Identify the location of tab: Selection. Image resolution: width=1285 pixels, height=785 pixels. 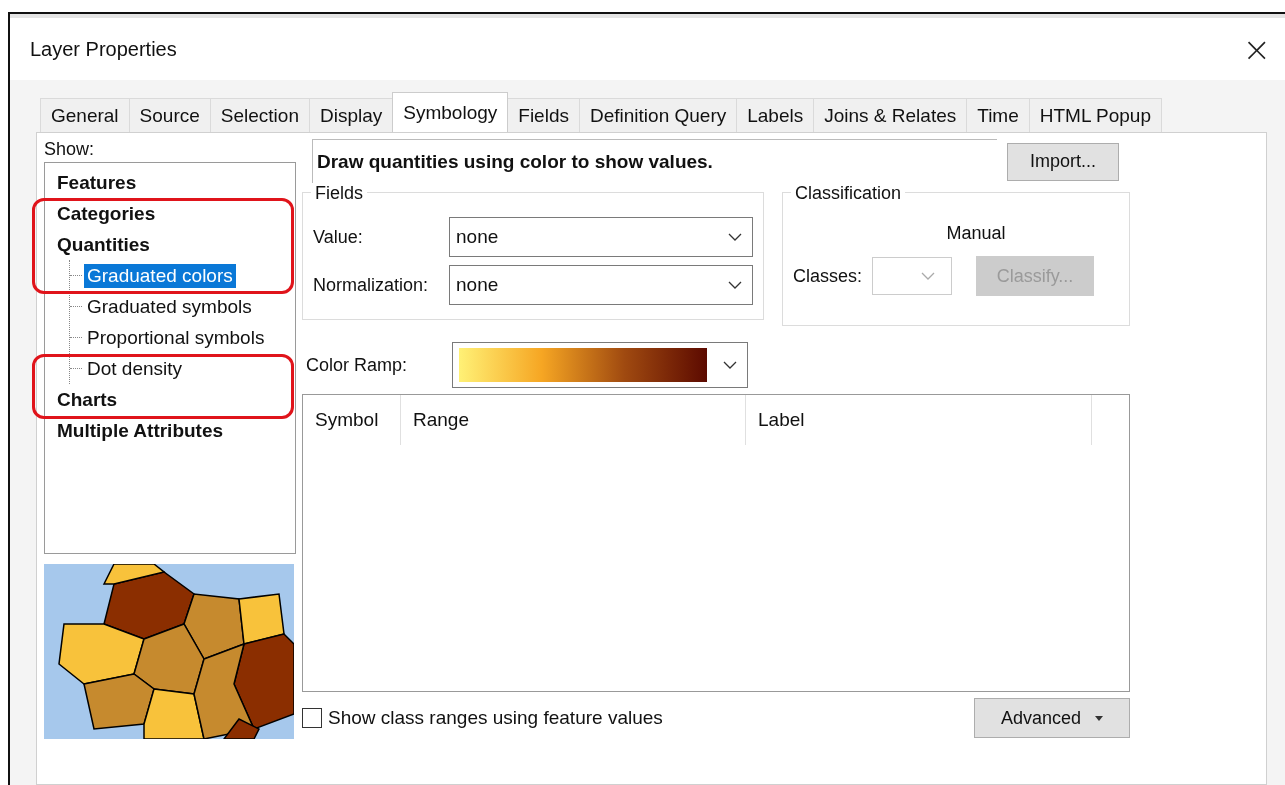
(259, 115).